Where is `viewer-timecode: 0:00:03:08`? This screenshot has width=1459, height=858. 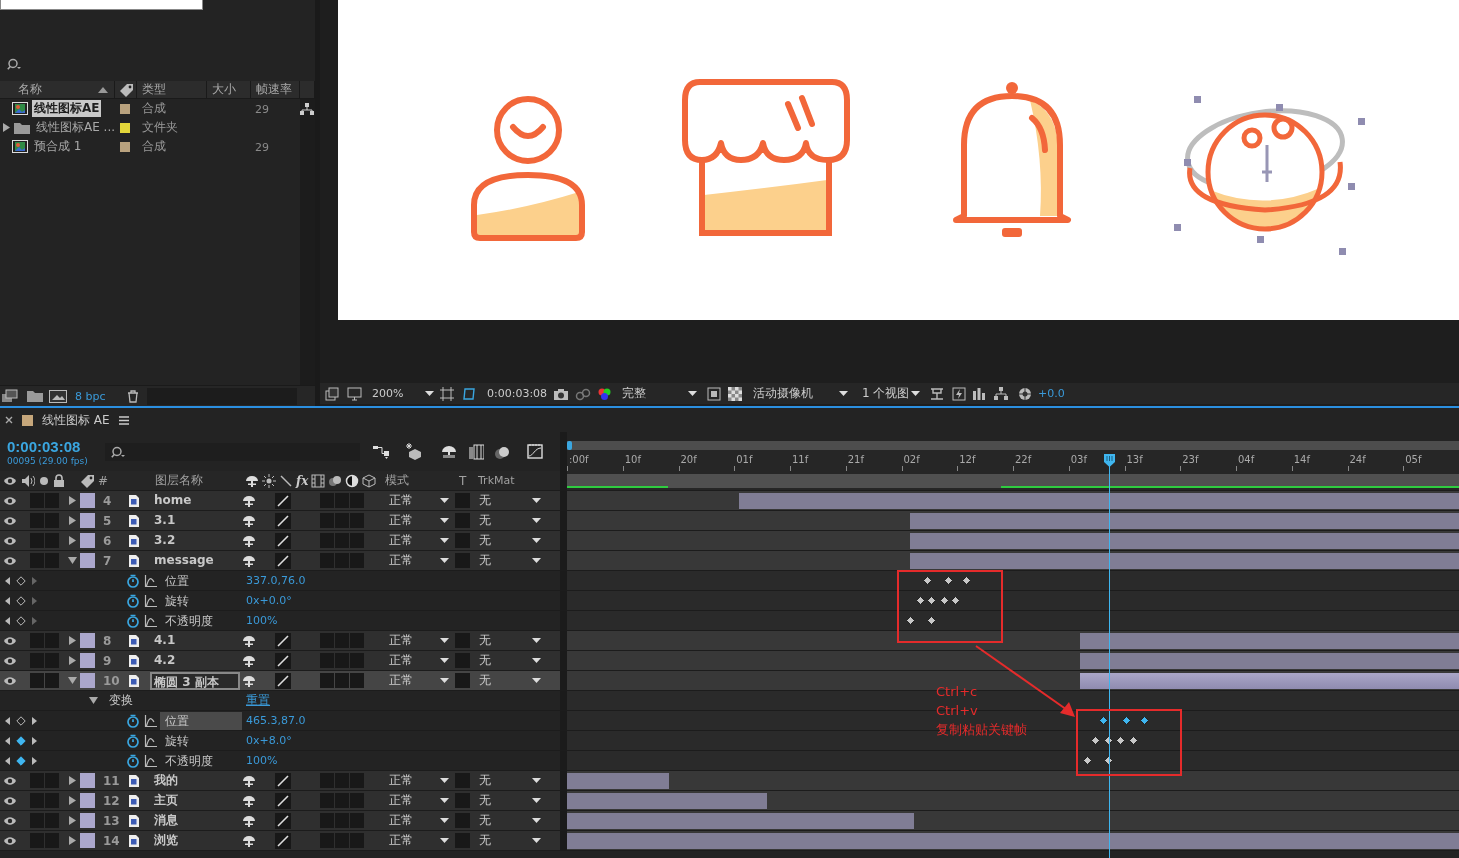
viewer-timecode: 0:00:03:08 is located at coordinates (518, 393).